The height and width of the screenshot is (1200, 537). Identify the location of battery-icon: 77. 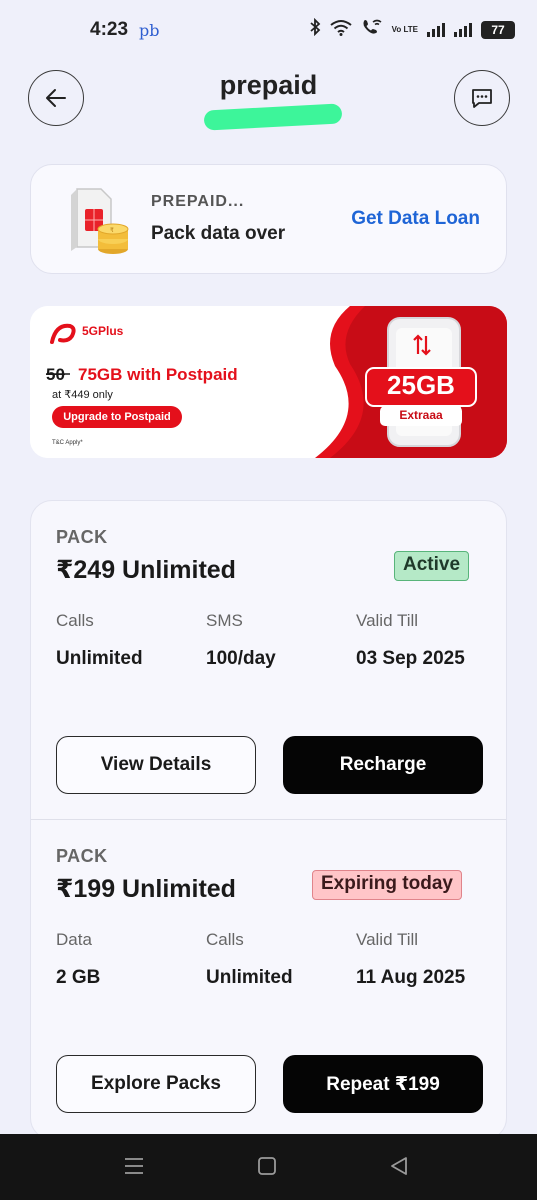
(498, 29).